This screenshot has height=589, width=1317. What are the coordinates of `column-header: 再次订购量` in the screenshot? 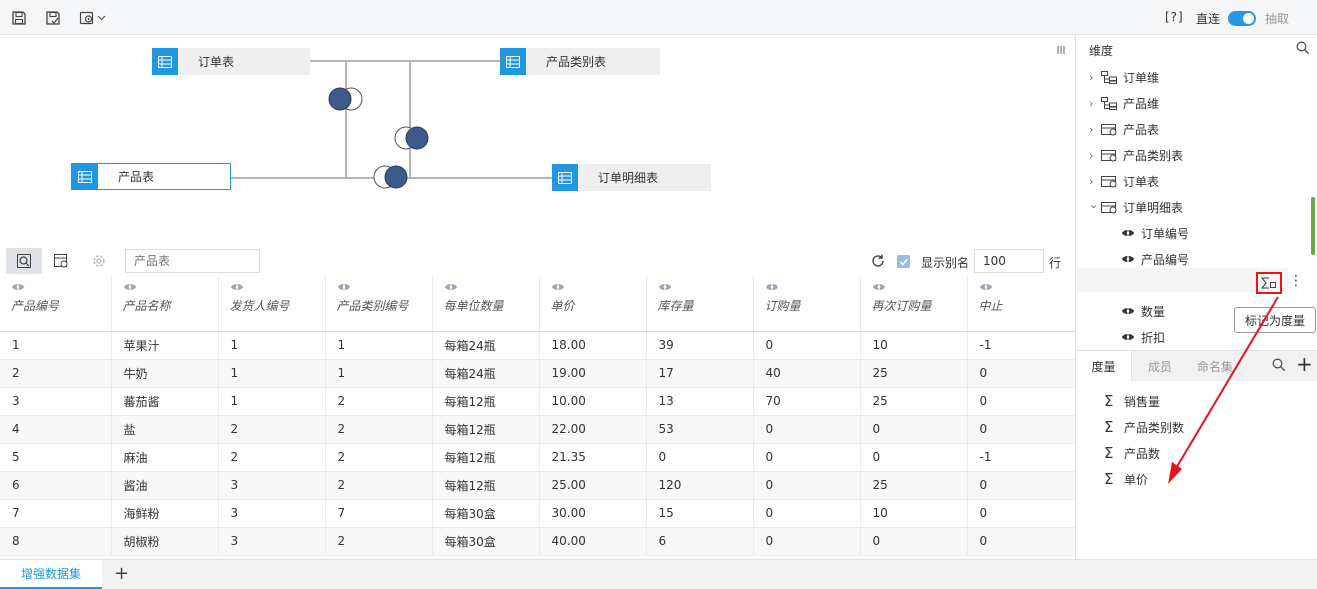 It's located at (914, 304).